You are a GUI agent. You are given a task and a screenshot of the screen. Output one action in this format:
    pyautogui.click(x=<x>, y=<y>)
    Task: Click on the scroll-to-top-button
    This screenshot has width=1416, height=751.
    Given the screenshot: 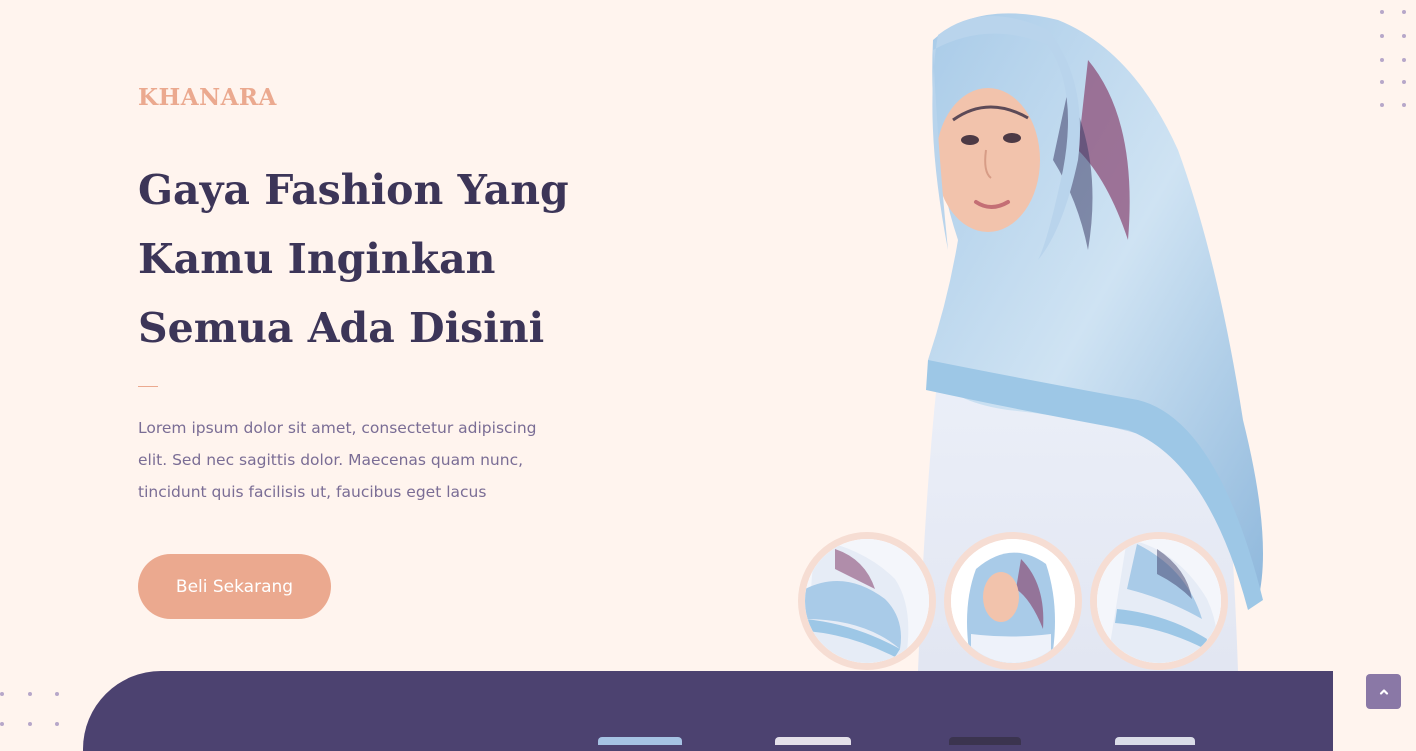 What is the action you would take?
    pyautogui.click(x=1383, y=691)
    